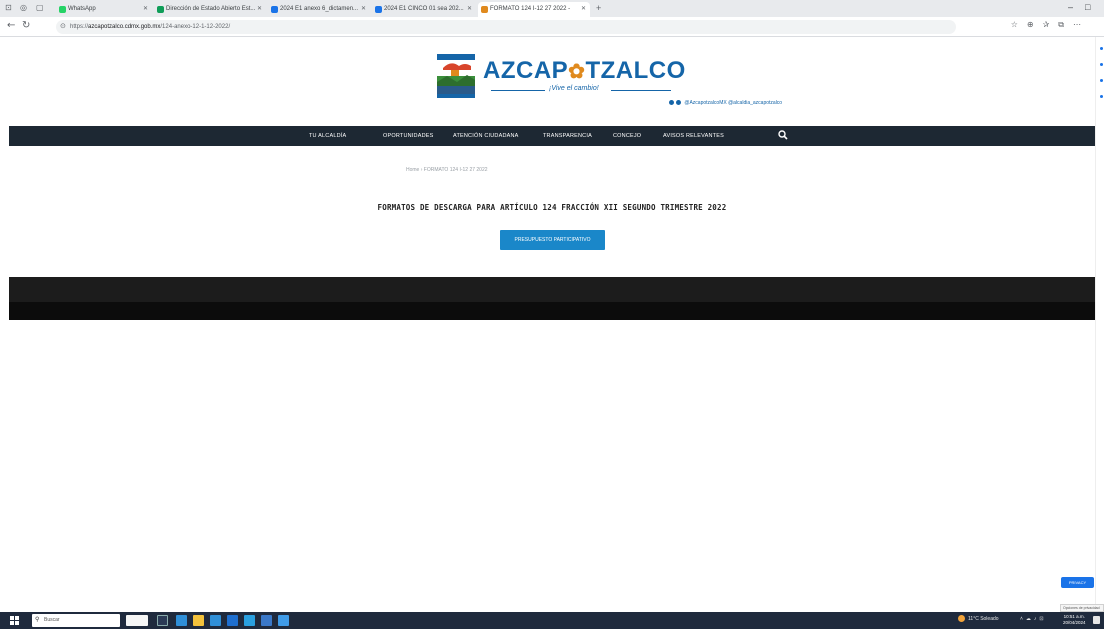 The height and width of the screenshot is (629, 1104). Describe the element at coordinates (678, 103) in the screenshot. I see `facebook-icon` at that location.